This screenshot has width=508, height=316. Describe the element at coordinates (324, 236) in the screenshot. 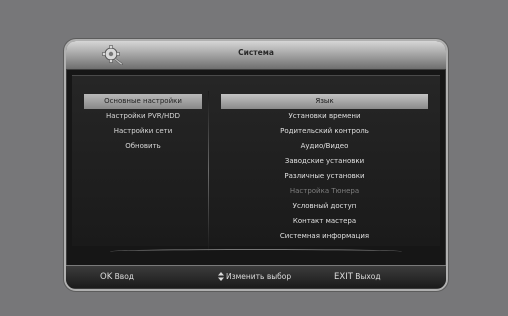

I see `menu-item-system-info: Системная информация` at that location.